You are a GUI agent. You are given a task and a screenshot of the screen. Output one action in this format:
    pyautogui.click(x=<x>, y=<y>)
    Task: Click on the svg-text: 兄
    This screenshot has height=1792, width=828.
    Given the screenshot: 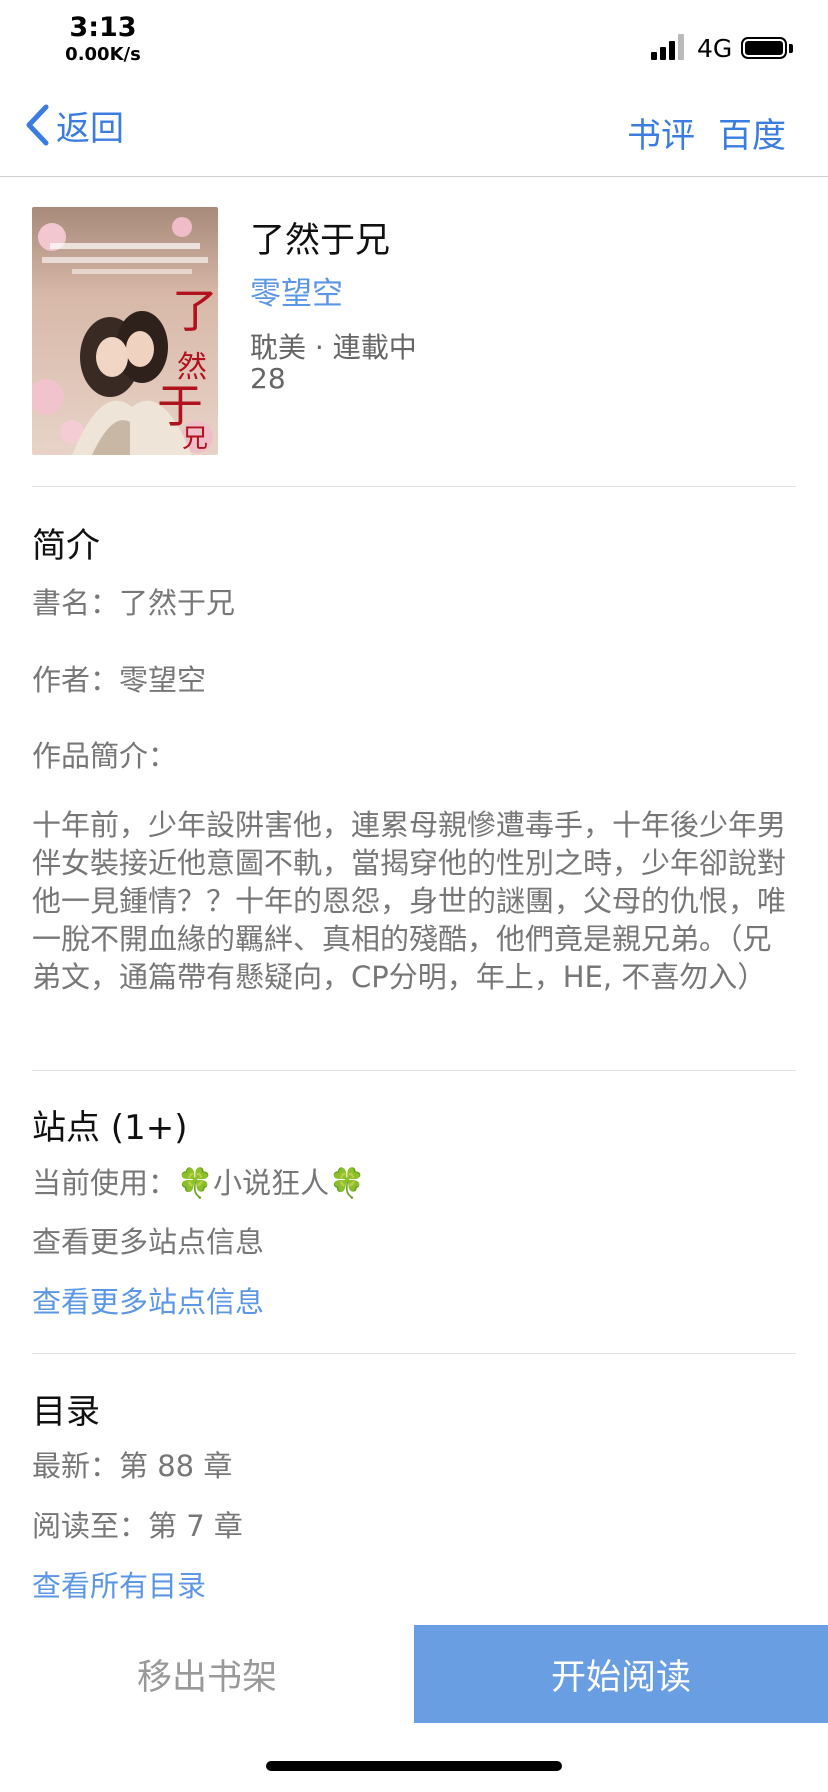 What is the action you would take?
    pyautogui.click(x=195, y=439)
    